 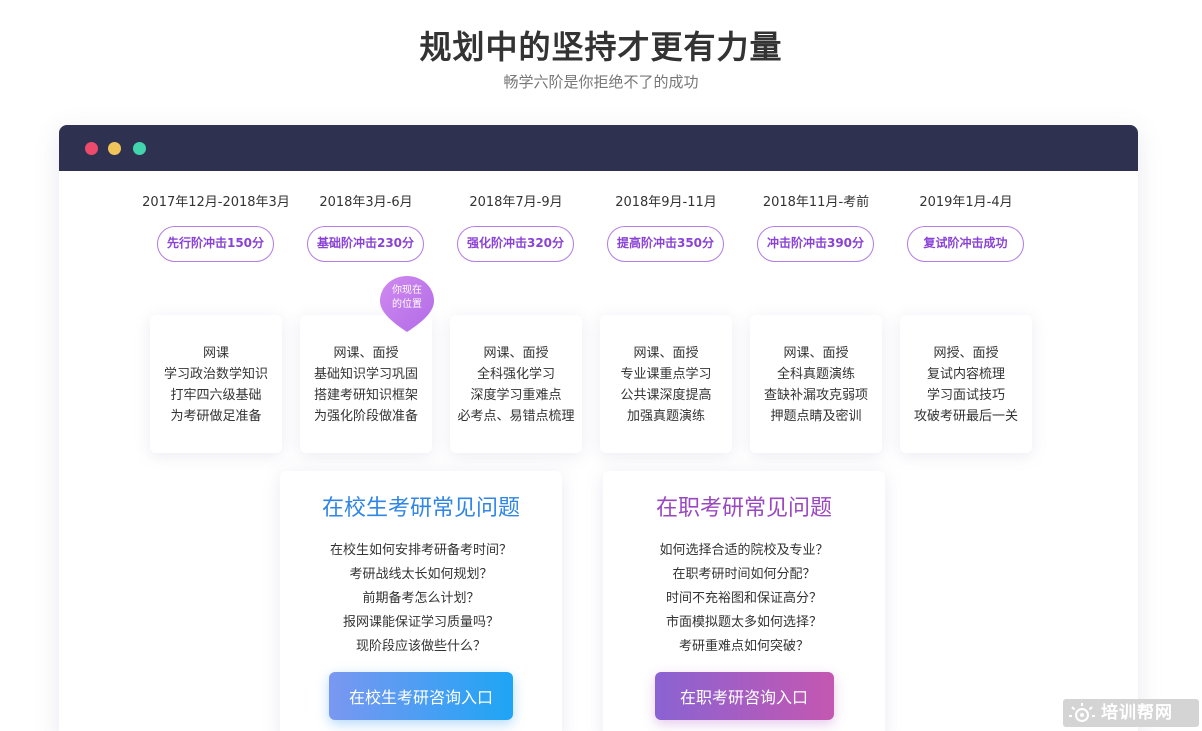 What do you see at coordinates (815, 244) in the screenshot?
I see `stage-pill-button: 冲击阶冲击390分` at bounding box center [815, 244].